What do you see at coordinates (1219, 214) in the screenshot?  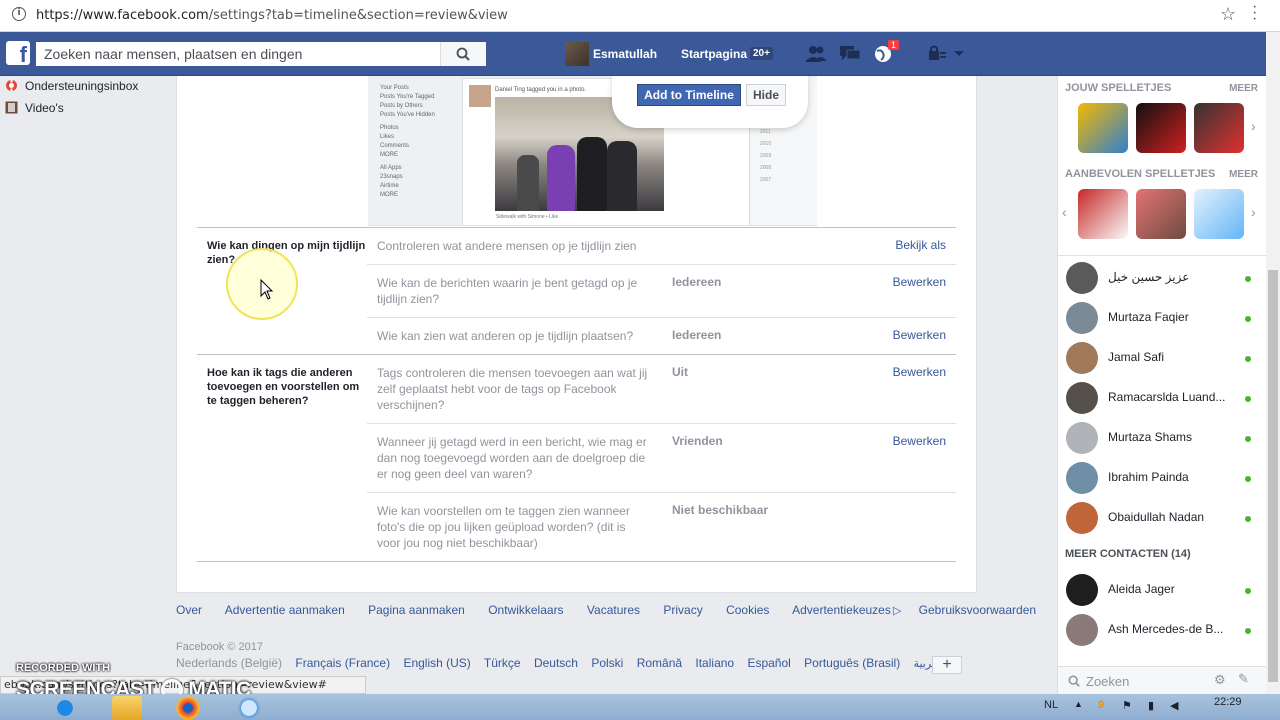 I see `game-thumbnail-bottle` at bounding box center [1219, 214].